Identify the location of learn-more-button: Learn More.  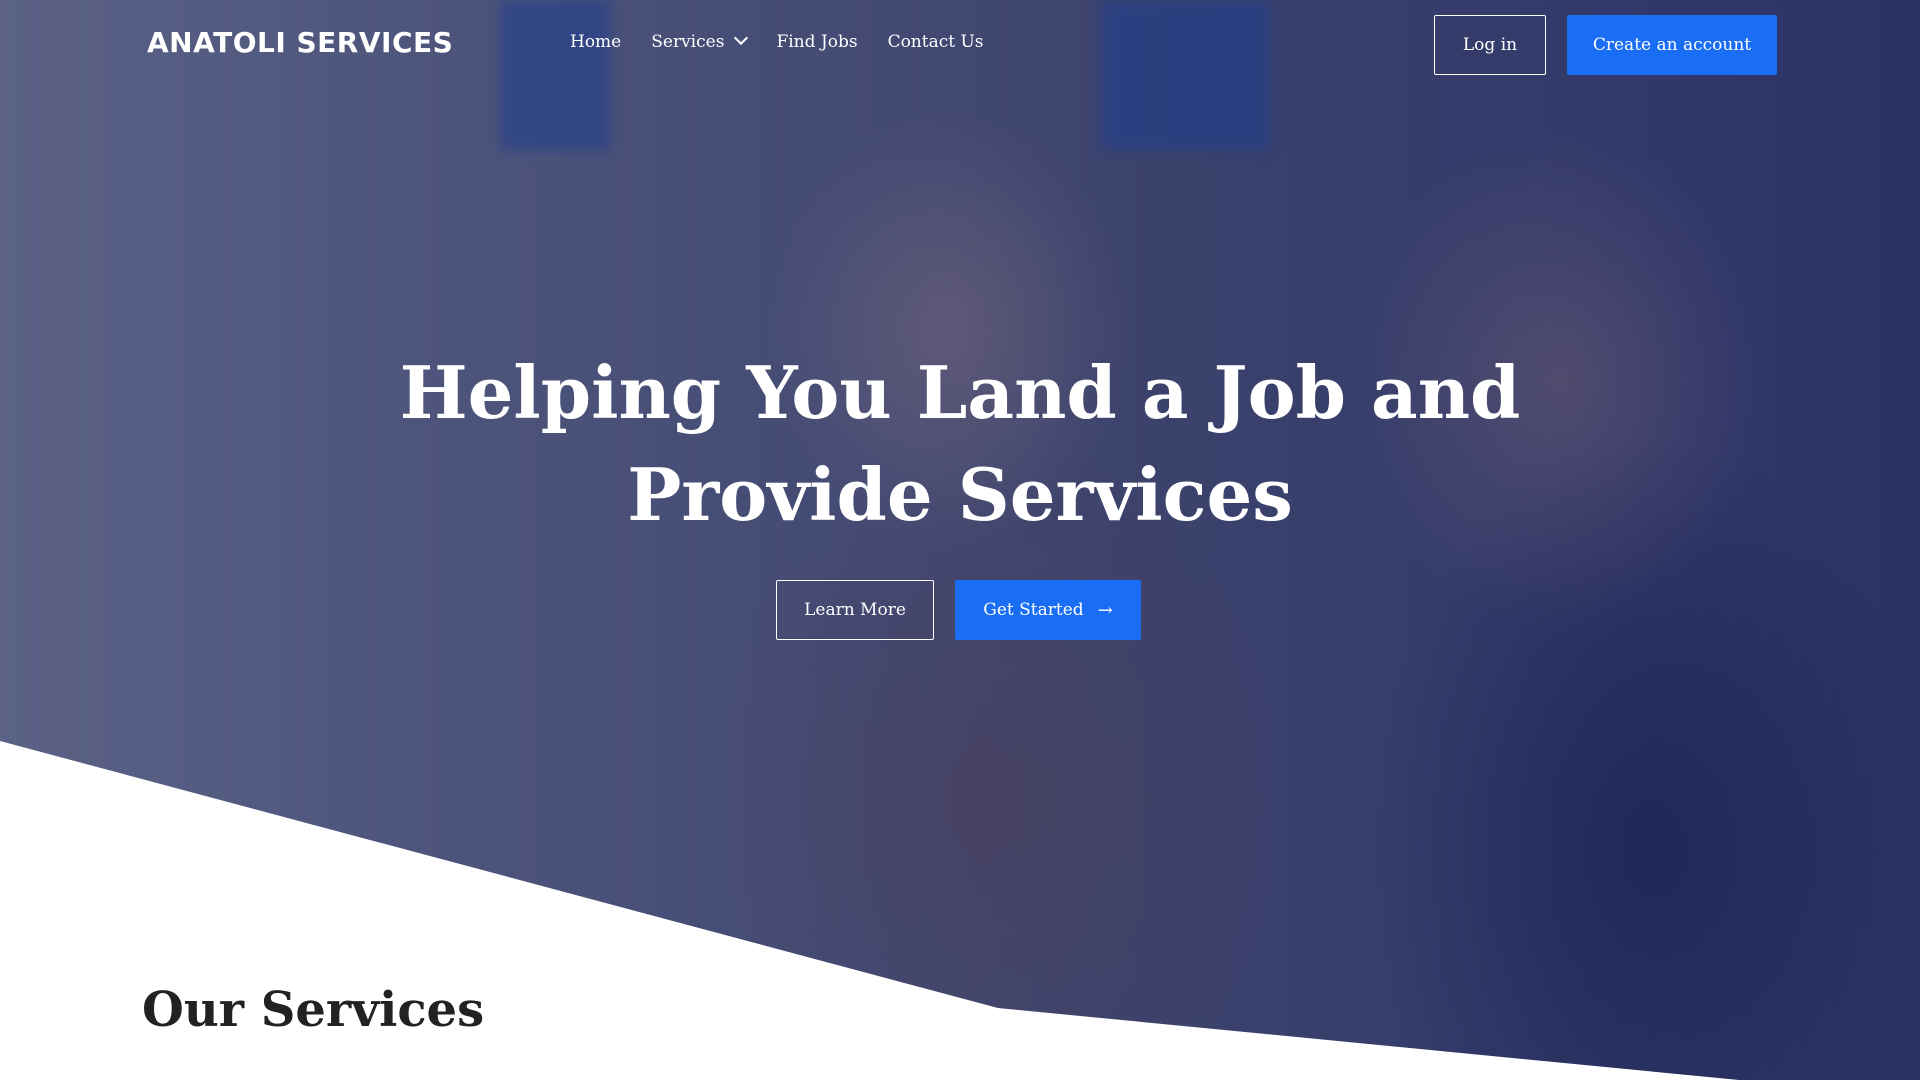
(855, 610).